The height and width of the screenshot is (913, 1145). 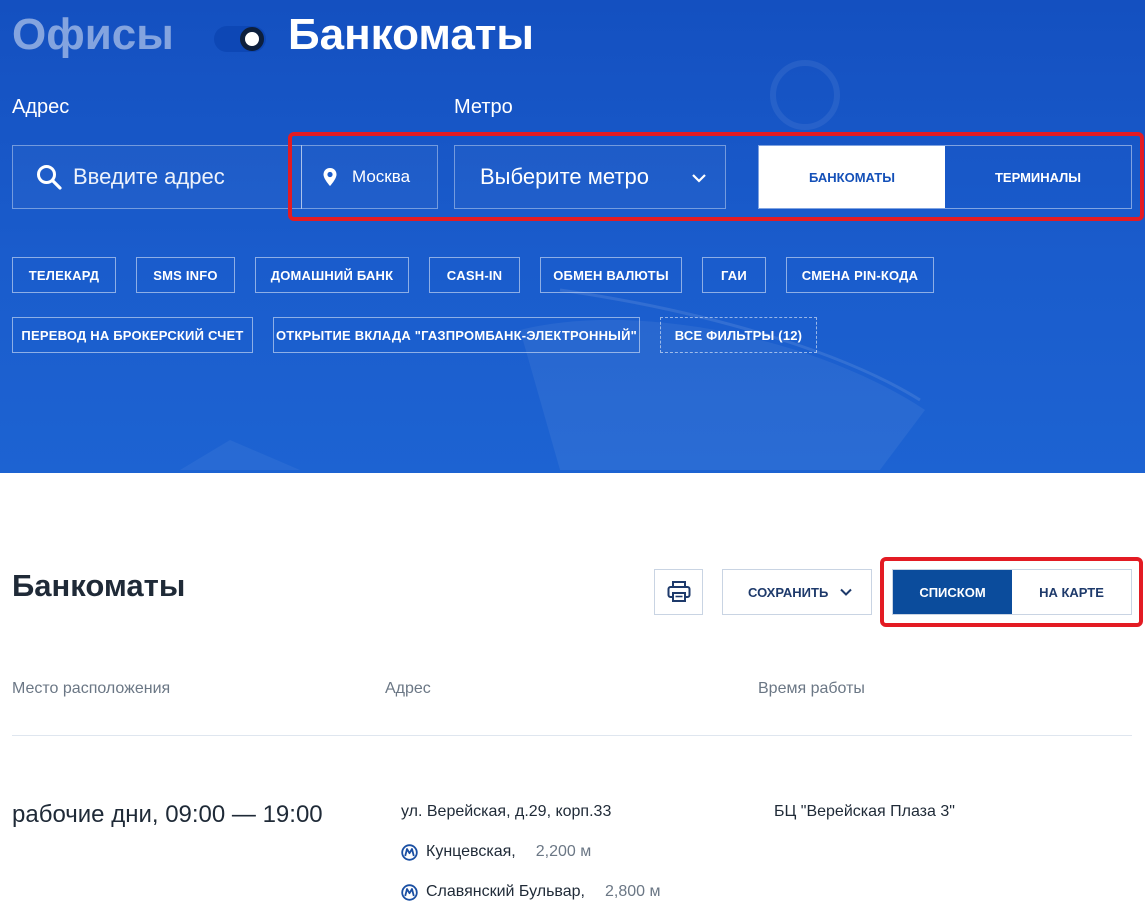 What do you see at coordinates (330, 177) in the screenshot?
I see `location-pin-icon` at bounding box center [330, 177].